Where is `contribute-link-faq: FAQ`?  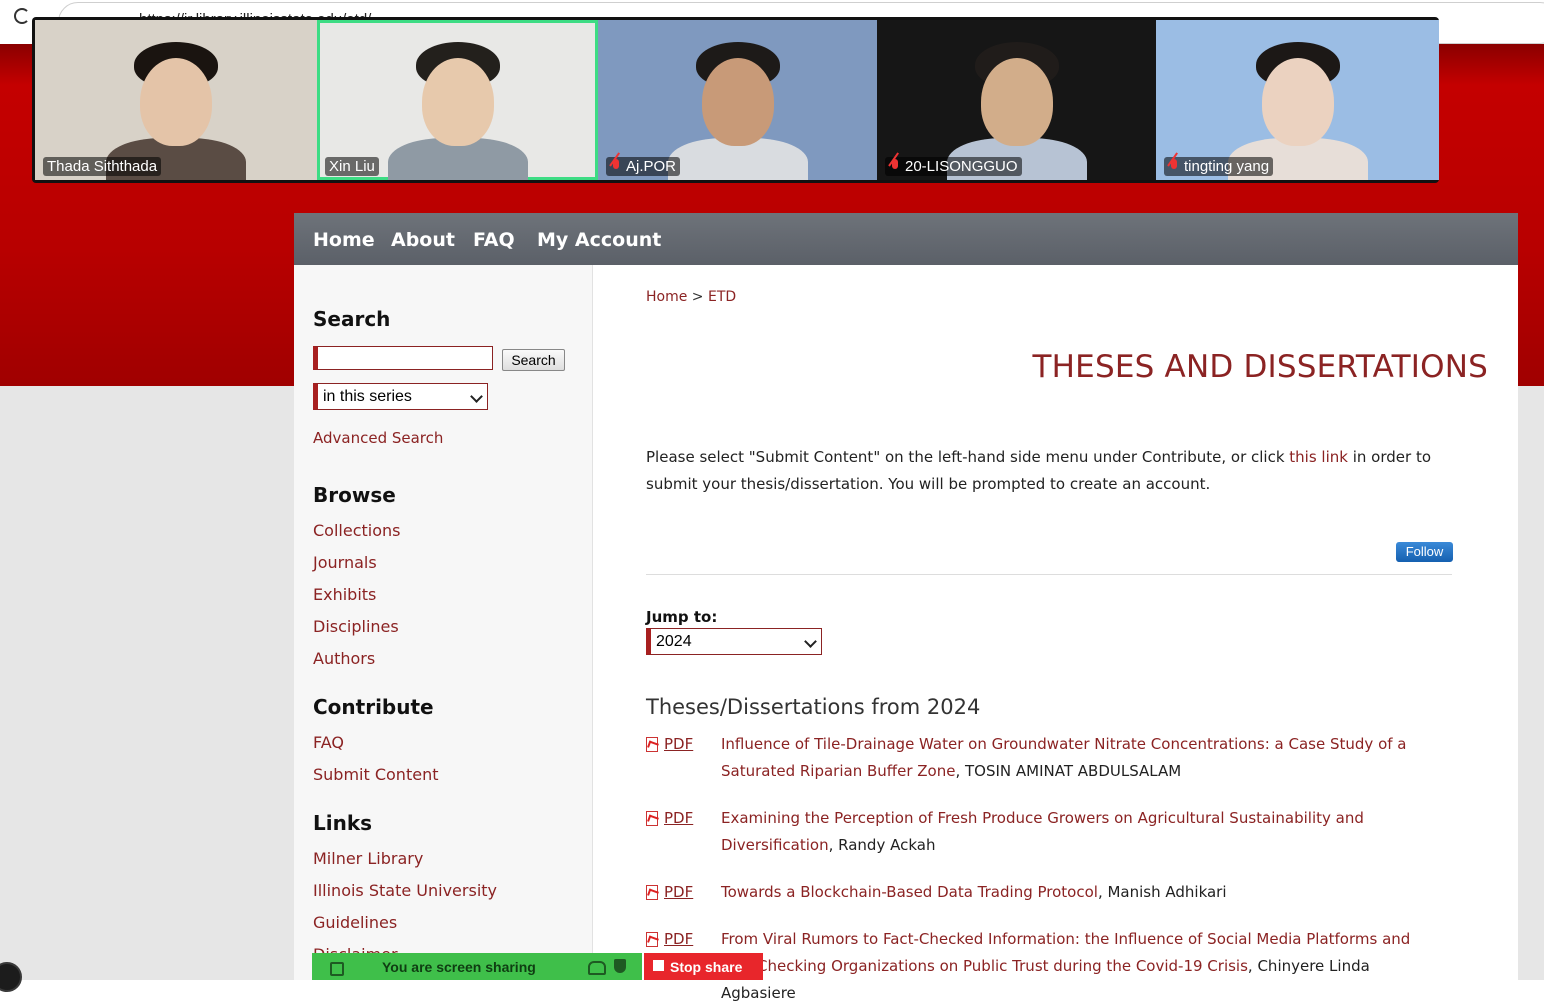
contribute-link-faq: FAQ is located at coordinates (328, 742).